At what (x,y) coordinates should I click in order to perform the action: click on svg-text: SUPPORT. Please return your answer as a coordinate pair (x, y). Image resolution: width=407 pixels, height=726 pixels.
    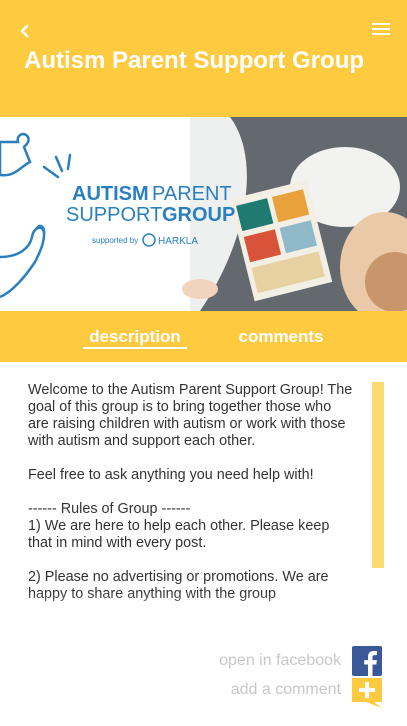
    Looking at the image, I should click on (114, 215).